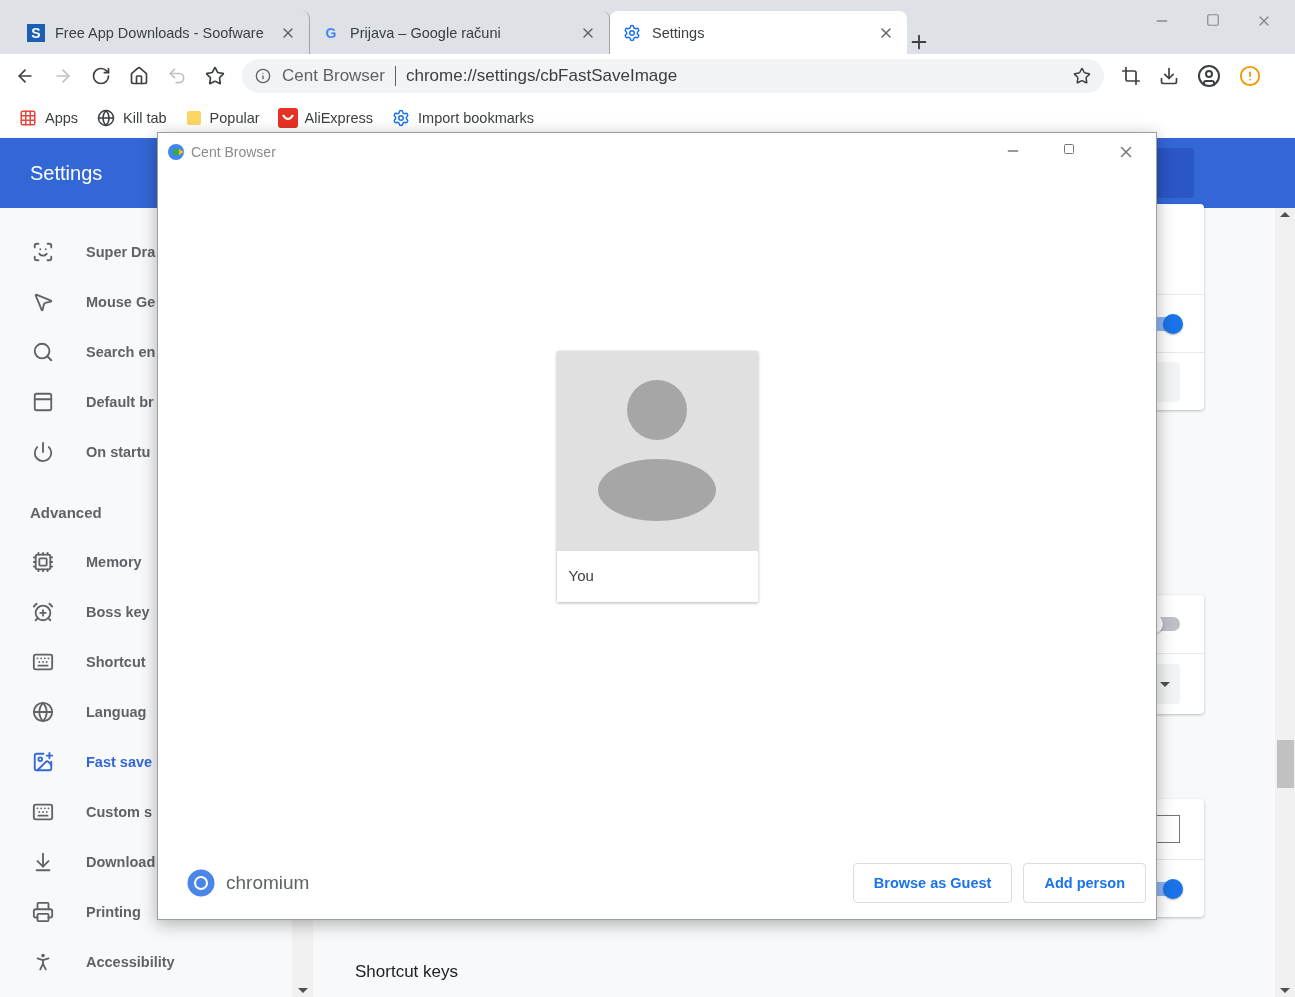 The height and width of the screenshot is (997, 1295). I want to click on account-icon, so click(1209, 76).